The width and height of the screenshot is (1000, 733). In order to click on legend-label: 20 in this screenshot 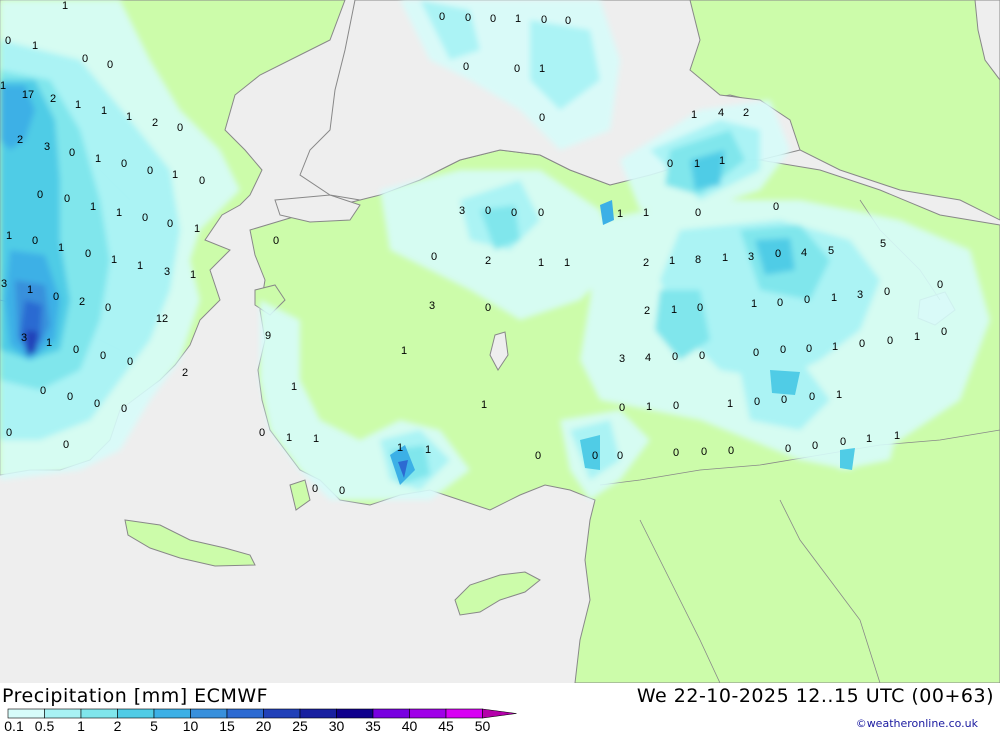, I will do `click(264, 725)`.